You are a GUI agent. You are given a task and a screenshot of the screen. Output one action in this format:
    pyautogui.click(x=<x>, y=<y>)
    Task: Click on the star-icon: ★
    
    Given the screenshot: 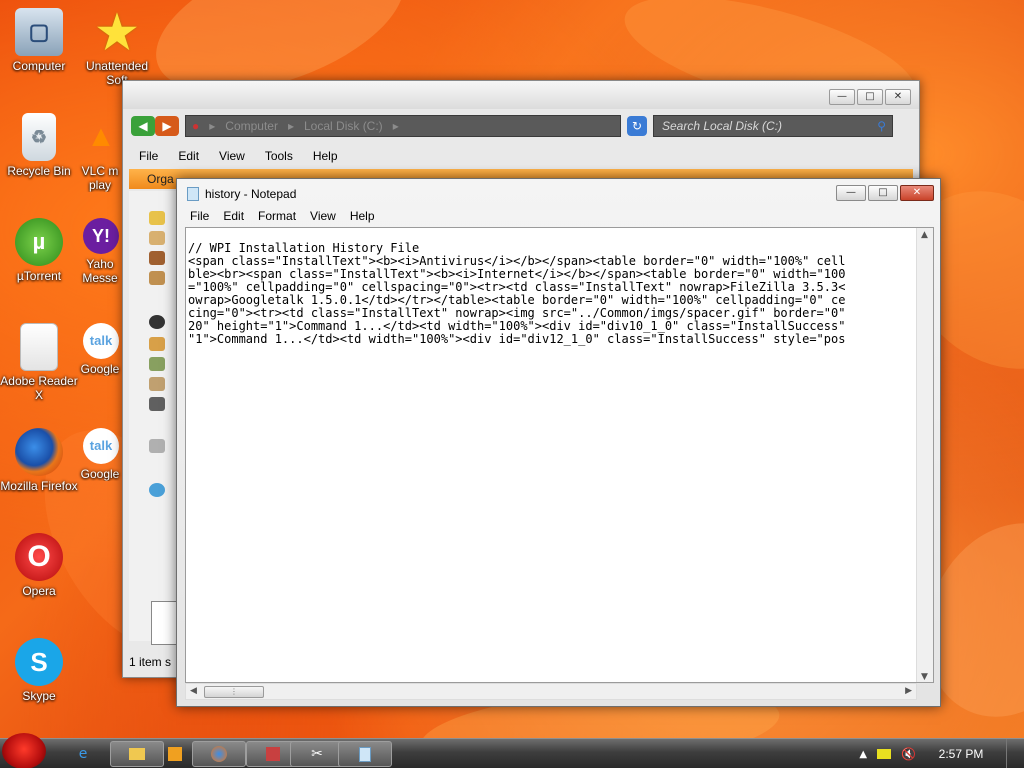 What is the action you would take?
    pyautogui.click(x=117, y=32)
    